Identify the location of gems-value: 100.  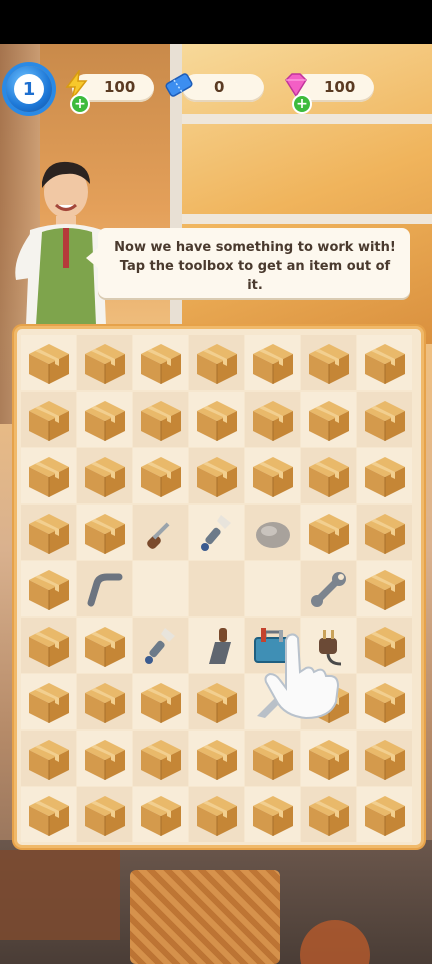
(340, 87).